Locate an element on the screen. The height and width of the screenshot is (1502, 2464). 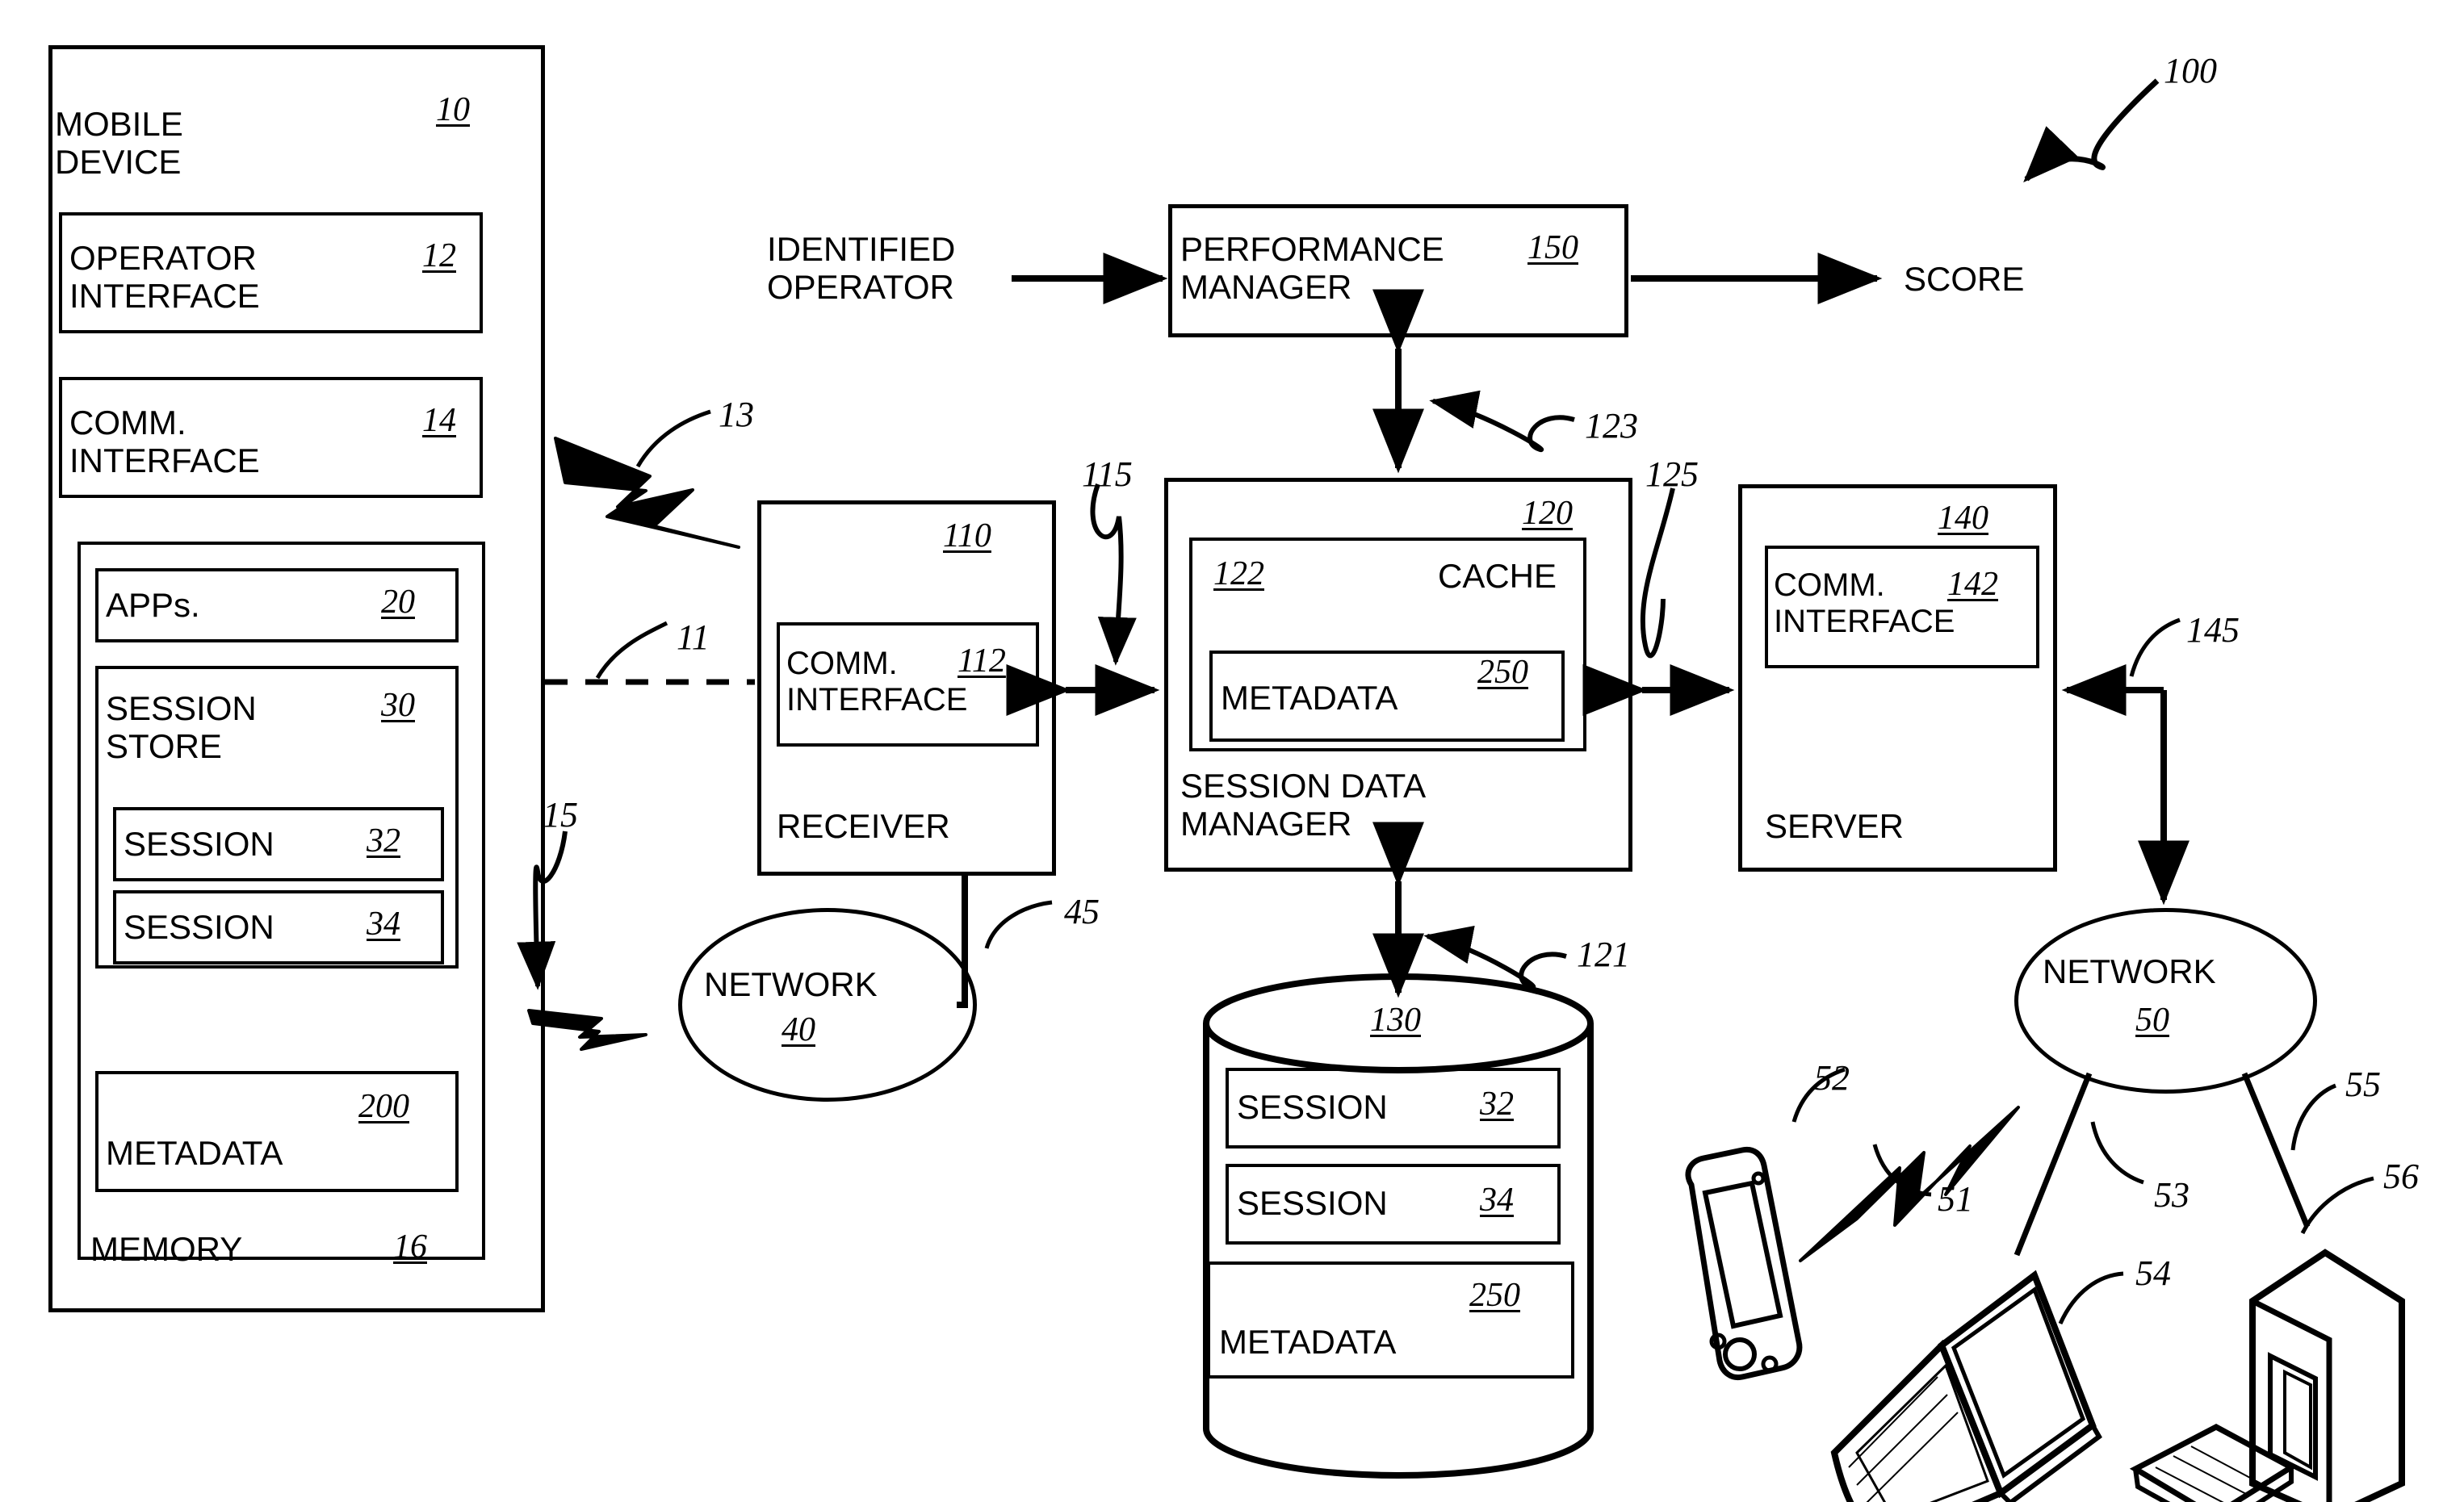
server-ref: 140 is located at coordinates (1963, 518).